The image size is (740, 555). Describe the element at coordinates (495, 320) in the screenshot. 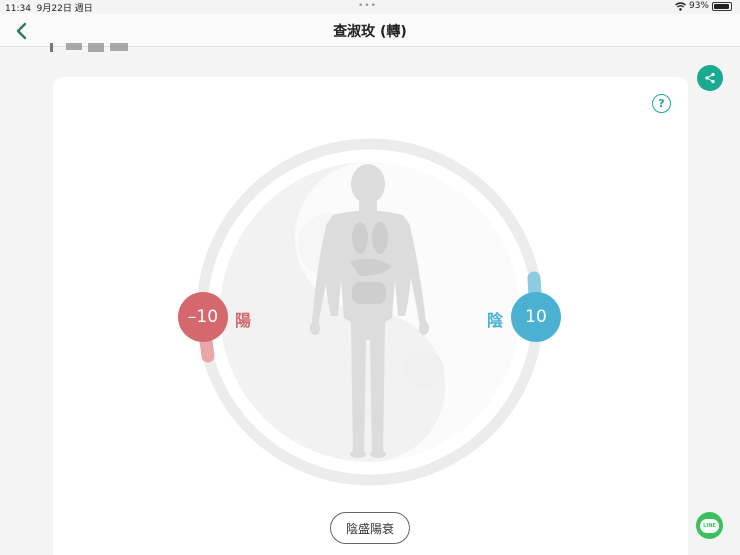

I see `yin-label: 陰` at that location.